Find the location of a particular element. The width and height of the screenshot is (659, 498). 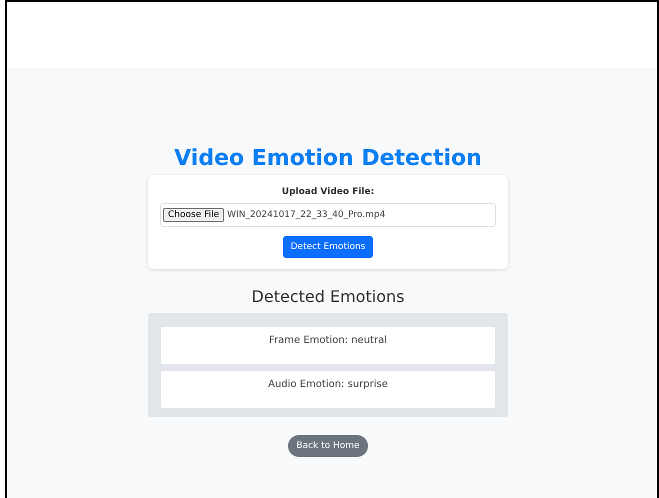

page-title: Video Emotion Detection is located at coordinates (328, 158).